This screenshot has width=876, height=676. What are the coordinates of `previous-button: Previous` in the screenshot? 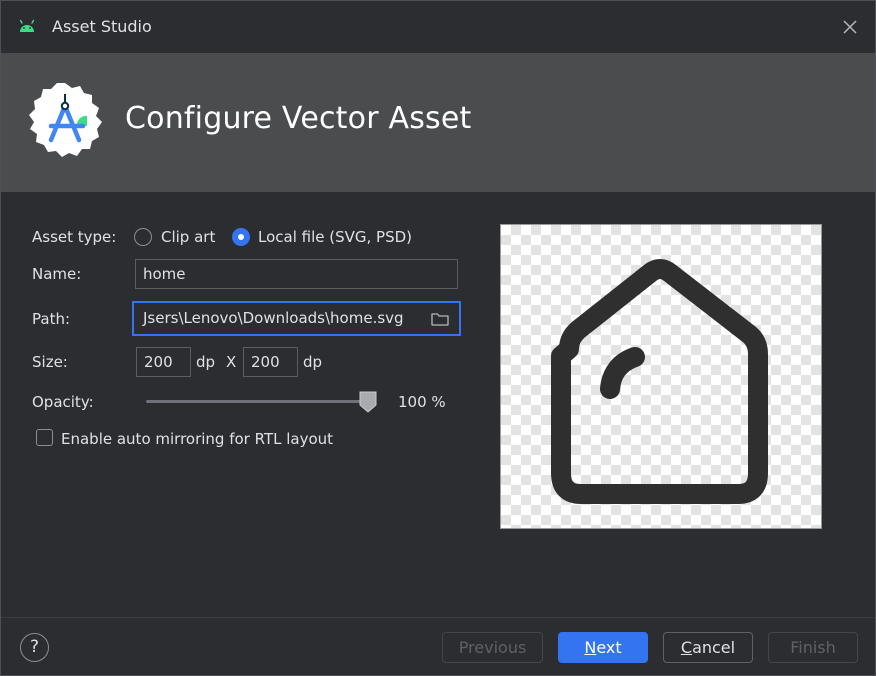 It's located at (492, 647).